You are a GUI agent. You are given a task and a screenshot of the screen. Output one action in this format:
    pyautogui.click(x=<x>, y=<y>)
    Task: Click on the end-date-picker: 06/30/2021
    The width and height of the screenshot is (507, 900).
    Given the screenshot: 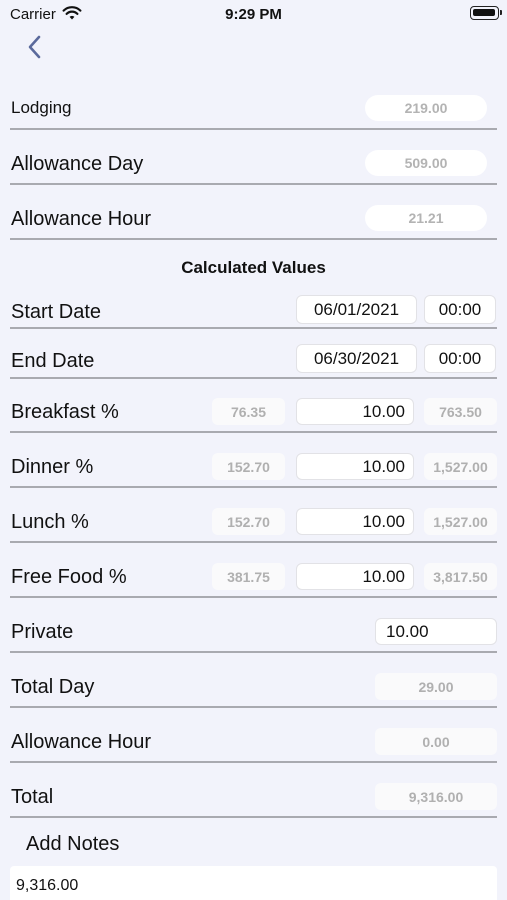 What is the action you would take?
    pyautogui.click(x=356, y=358)
    